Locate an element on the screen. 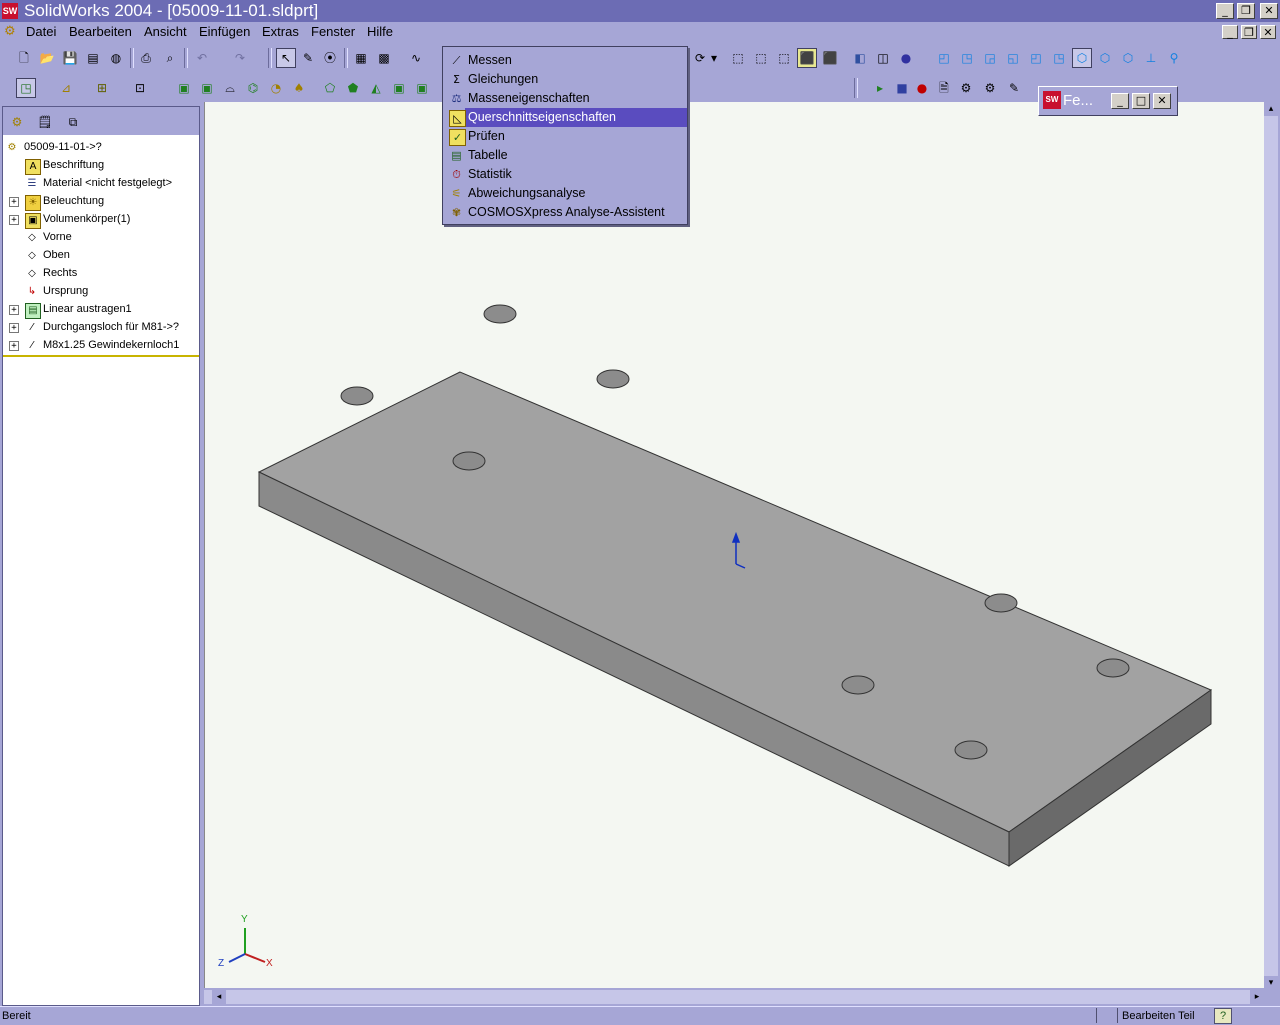  tree-item: ◇ Rechts is located at coordinates (101, 274).